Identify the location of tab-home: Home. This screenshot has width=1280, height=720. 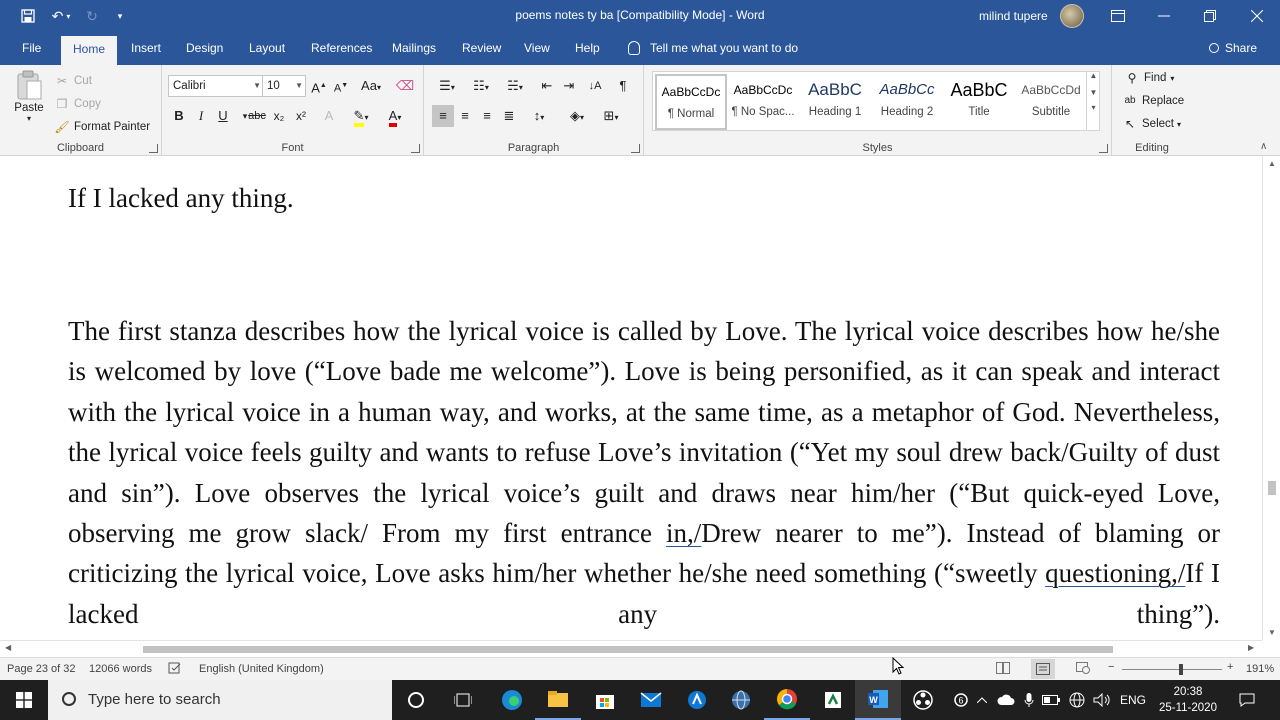
(89, 50).